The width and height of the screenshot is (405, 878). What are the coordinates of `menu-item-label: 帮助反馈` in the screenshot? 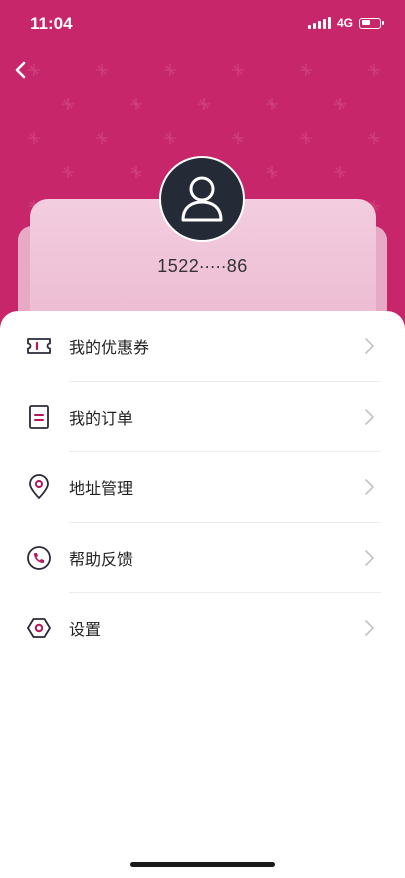 It's located at (101, 559).